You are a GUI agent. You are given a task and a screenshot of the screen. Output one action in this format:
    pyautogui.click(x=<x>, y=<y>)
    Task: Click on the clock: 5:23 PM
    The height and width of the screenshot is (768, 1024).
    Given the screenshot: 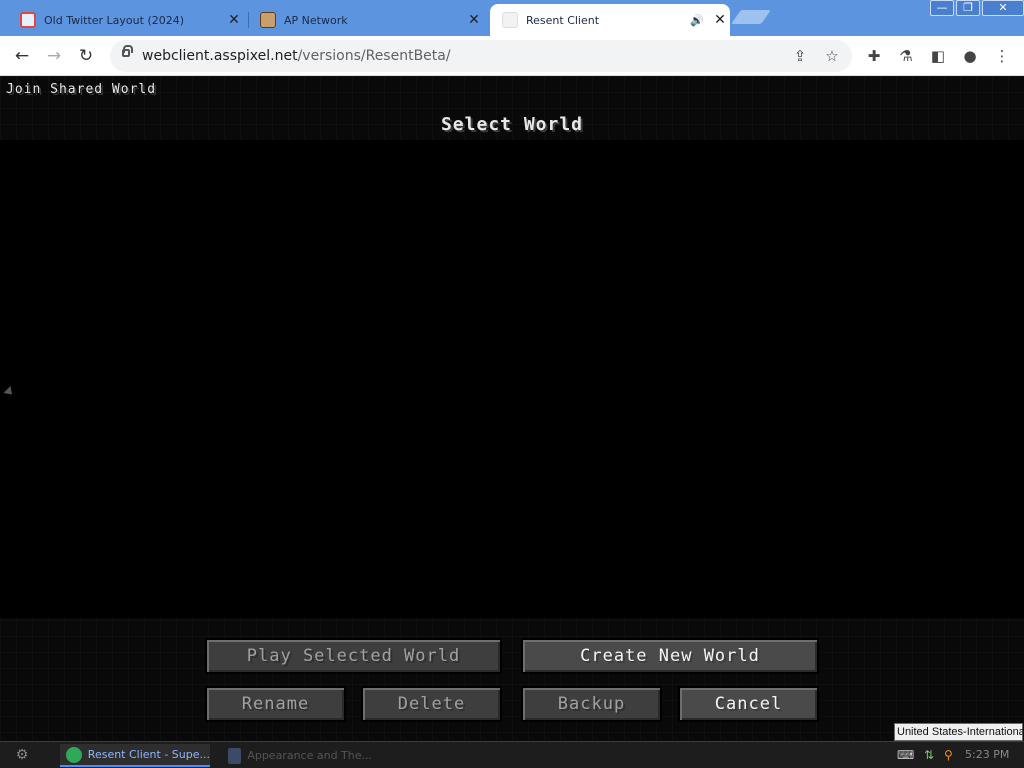 What is the action you would take?
    pyautogui.click(x=987, y=754)
    